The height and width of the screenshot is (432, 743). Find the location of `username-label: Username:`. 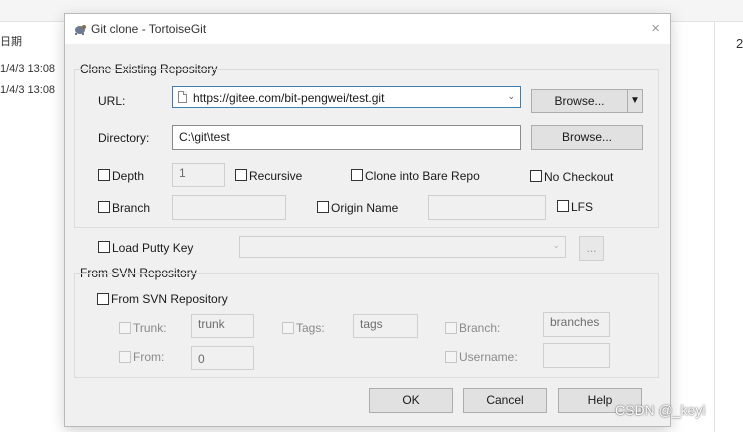

username-label: Username: is located at coordinates (488, 357).